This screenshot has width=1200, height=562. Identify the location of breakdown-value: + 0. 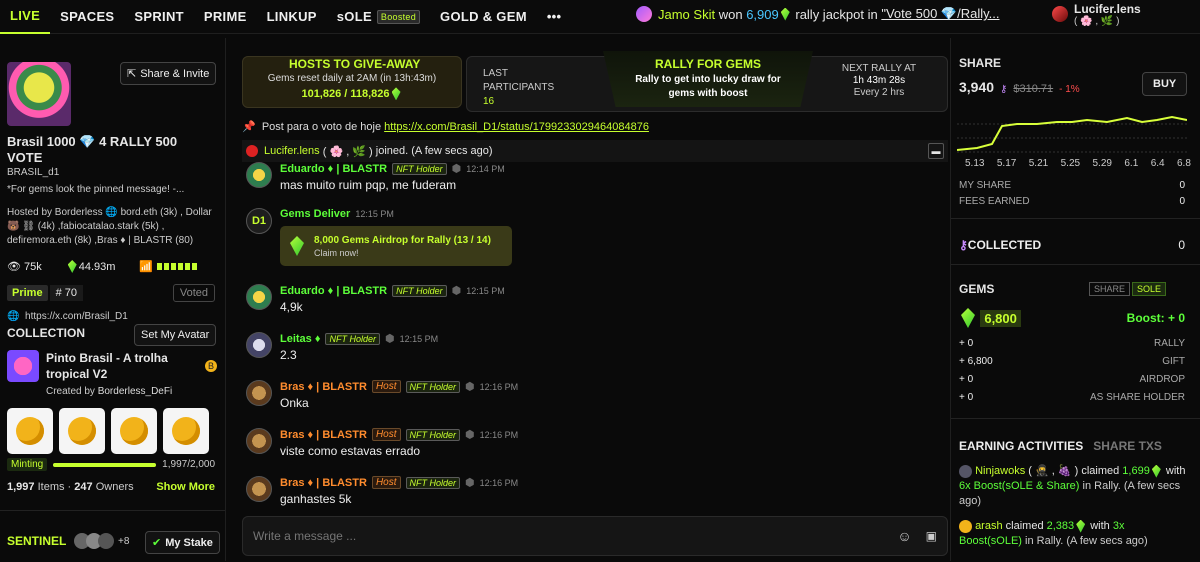
(966, 397).